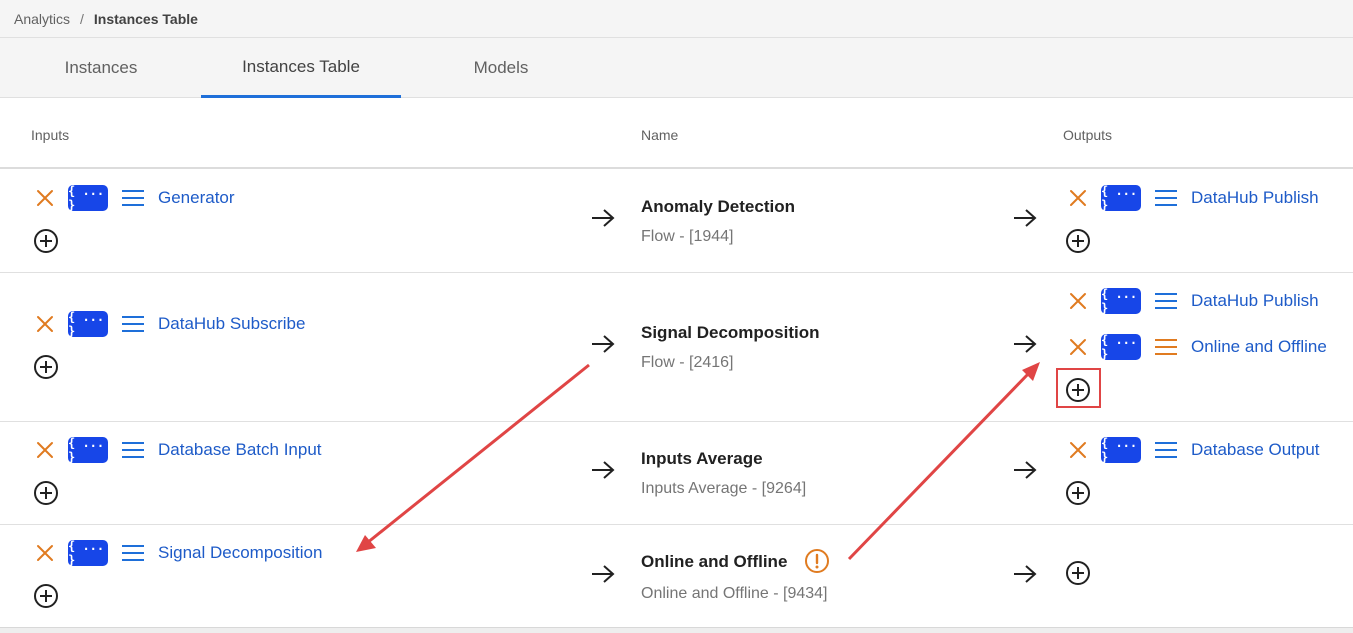 The image size is (1353, 633). I want to click on table-header: Inputs Name Outputs, so click(676, 134).